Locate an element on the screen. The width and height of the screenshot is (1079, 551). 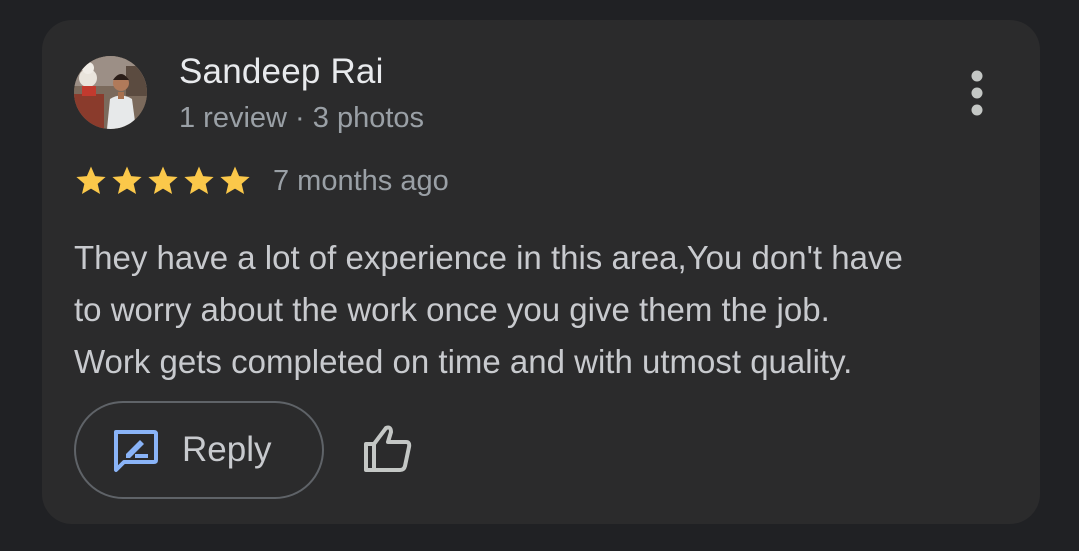
more-vert-icon is located at coordinates (977, 93).